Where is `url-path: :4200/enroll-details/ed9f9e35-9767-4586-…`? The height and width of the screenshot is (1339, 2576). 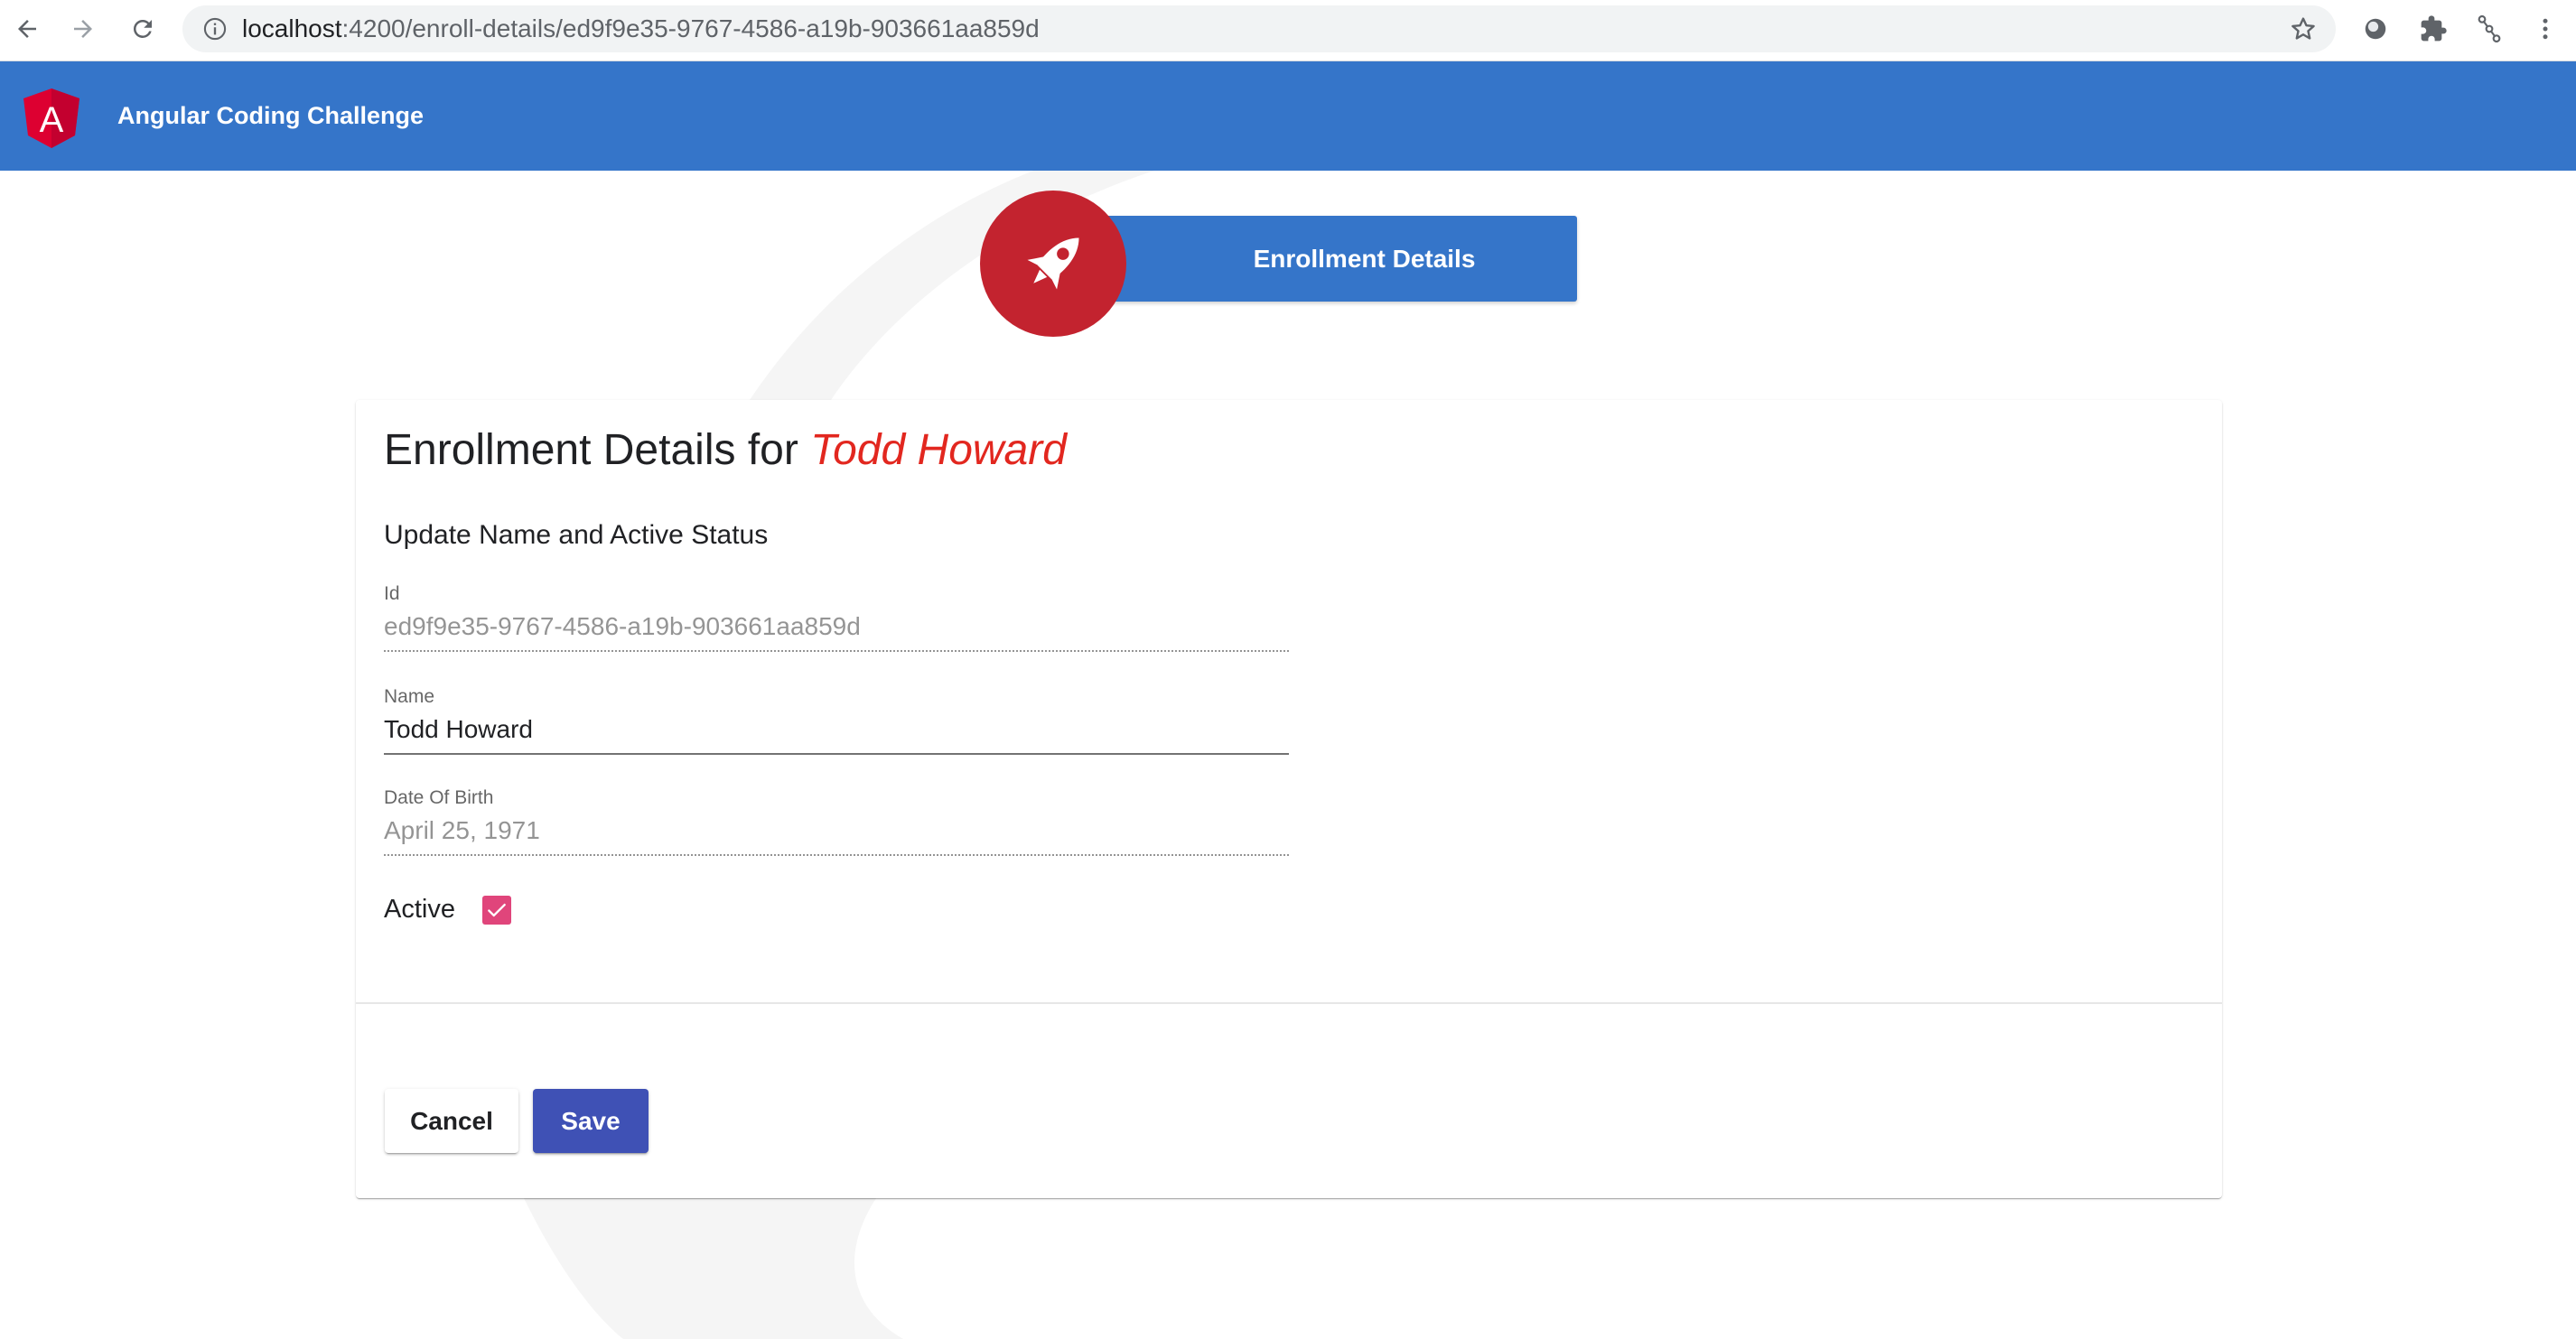
url-path: :4200/enroll-details/ed9f9e35-9767-4586-… is located at coordinates (690, 28).